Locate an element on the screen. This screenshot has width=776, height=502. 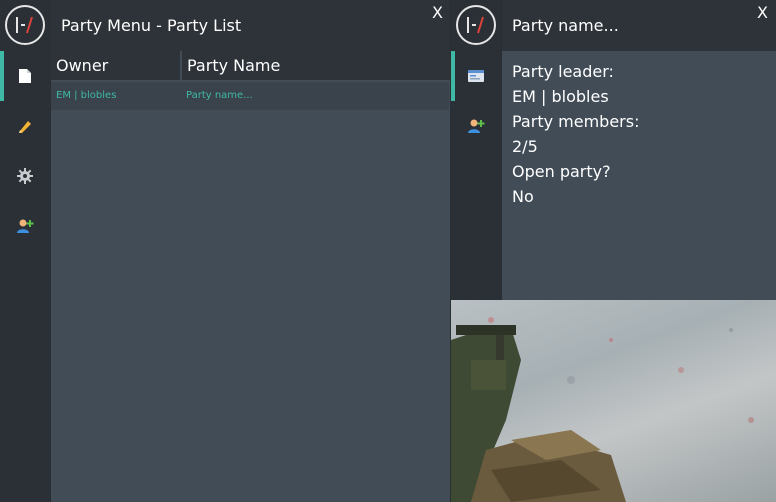
open-party-label: Open party? is located at coordinates (561, 171).